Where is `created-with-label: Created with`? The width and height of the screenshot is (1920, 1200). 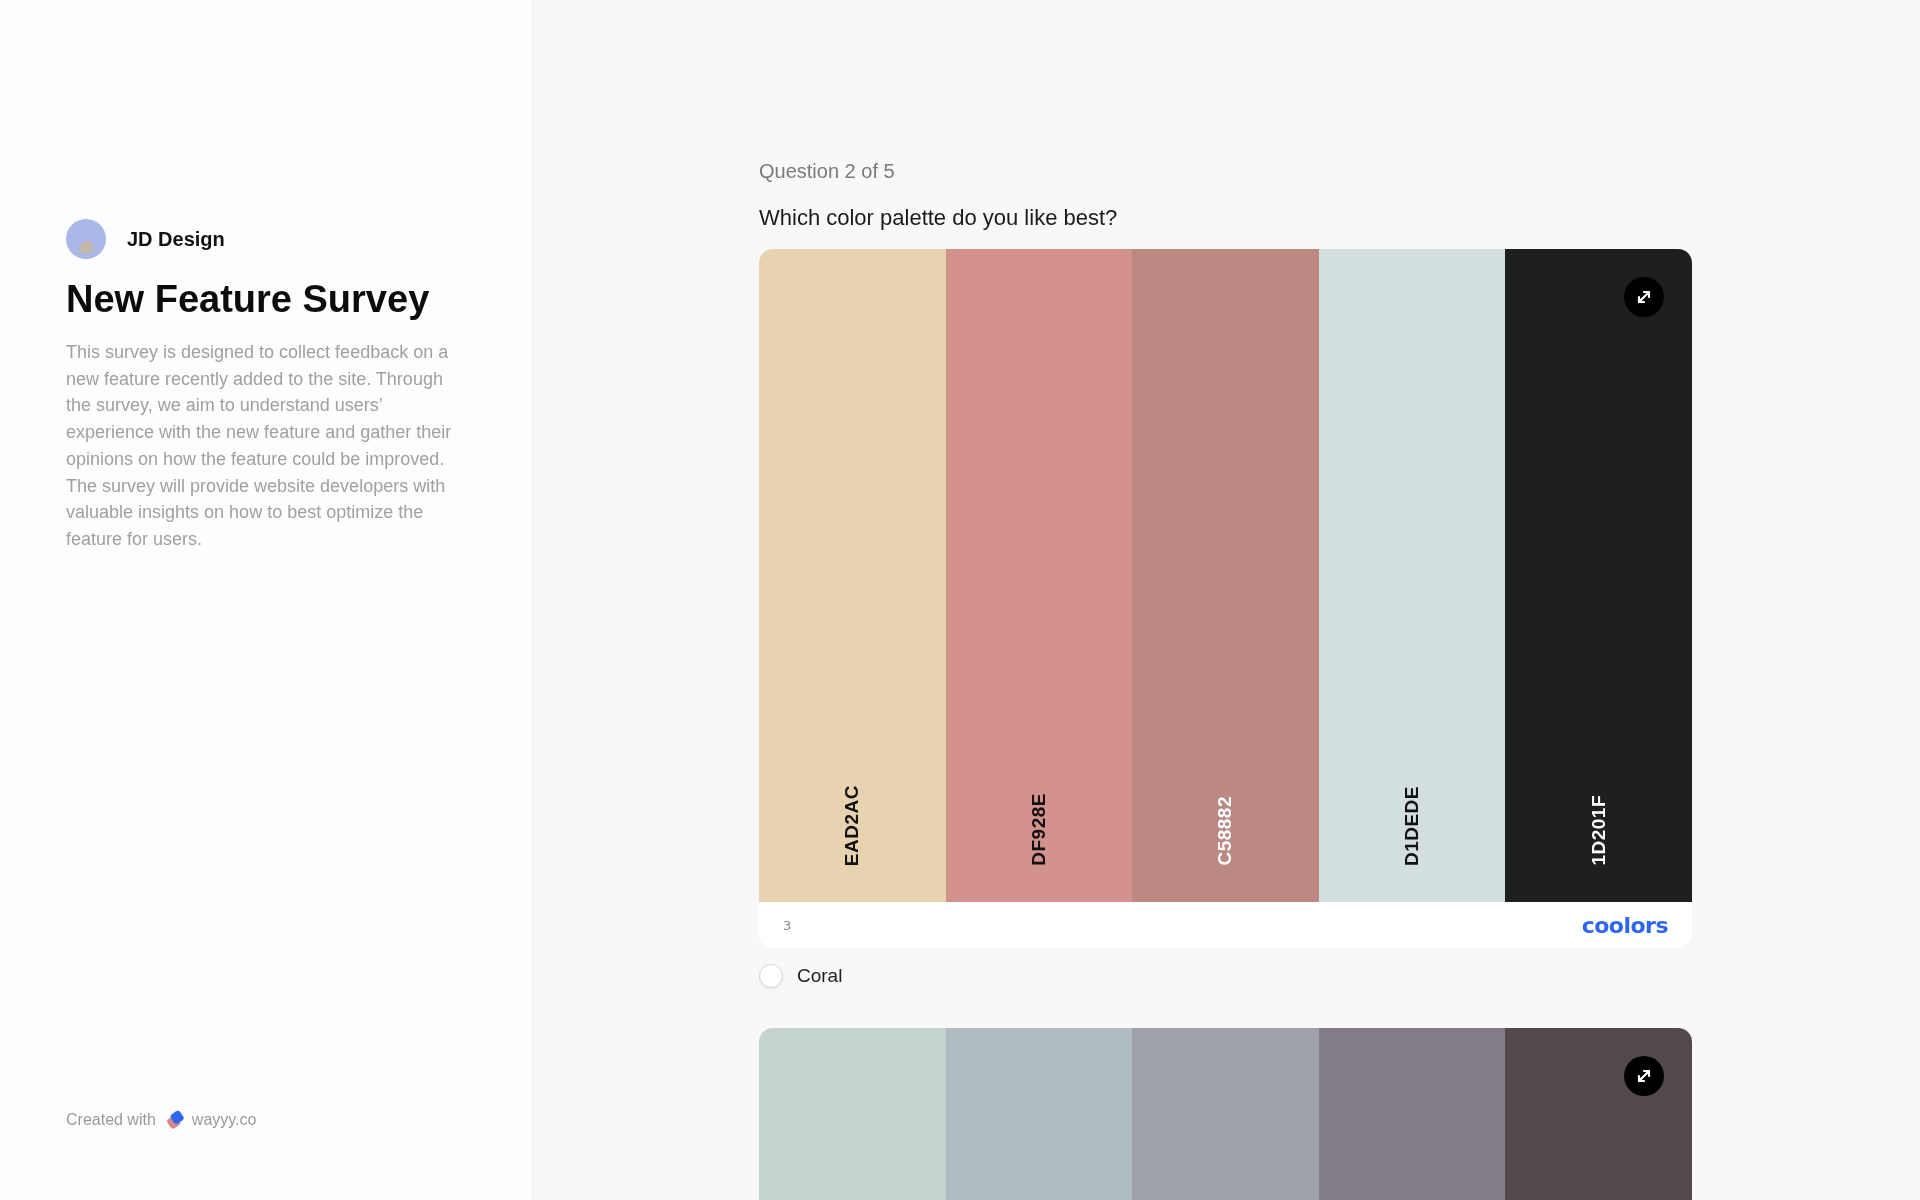
created-with-label: Created with is located at coordinates (111, 1120).